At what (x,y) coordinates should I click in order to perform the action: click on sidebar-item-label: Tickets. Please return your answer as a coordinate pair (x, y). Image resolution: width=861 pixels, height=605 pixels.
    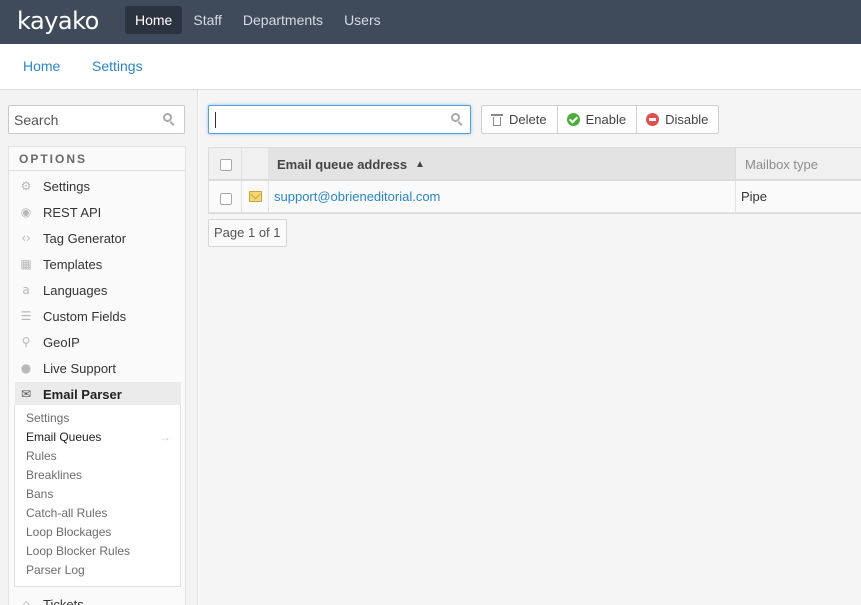
    Looking at the image, I should click on (63, 600).